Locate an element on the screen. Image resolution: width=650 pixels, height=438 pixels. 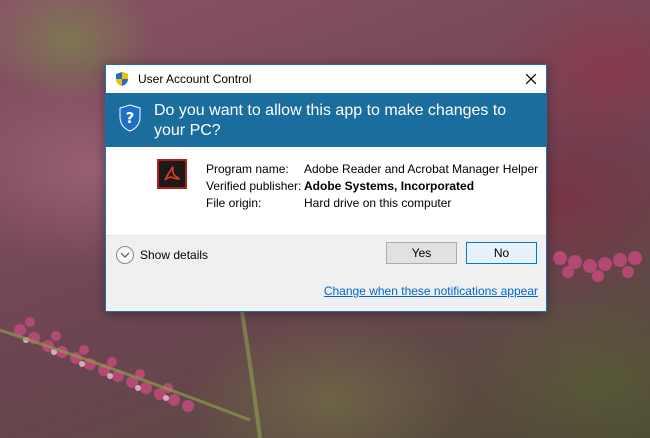
program-name-value: Adobe Reader and Acrobat Manager Helper is located at coordinates (421, 169).